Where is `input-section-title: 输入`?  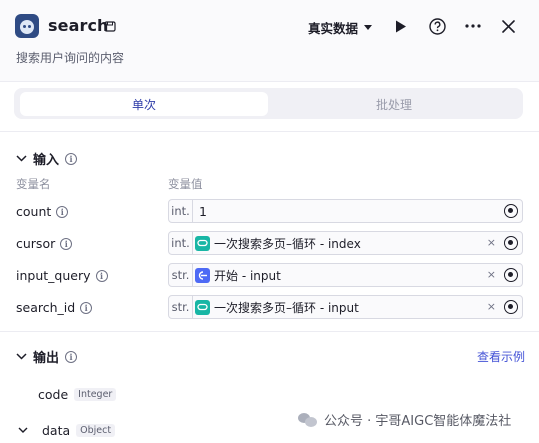 input-section-title: 输入 is located at coordinates (46, 160).